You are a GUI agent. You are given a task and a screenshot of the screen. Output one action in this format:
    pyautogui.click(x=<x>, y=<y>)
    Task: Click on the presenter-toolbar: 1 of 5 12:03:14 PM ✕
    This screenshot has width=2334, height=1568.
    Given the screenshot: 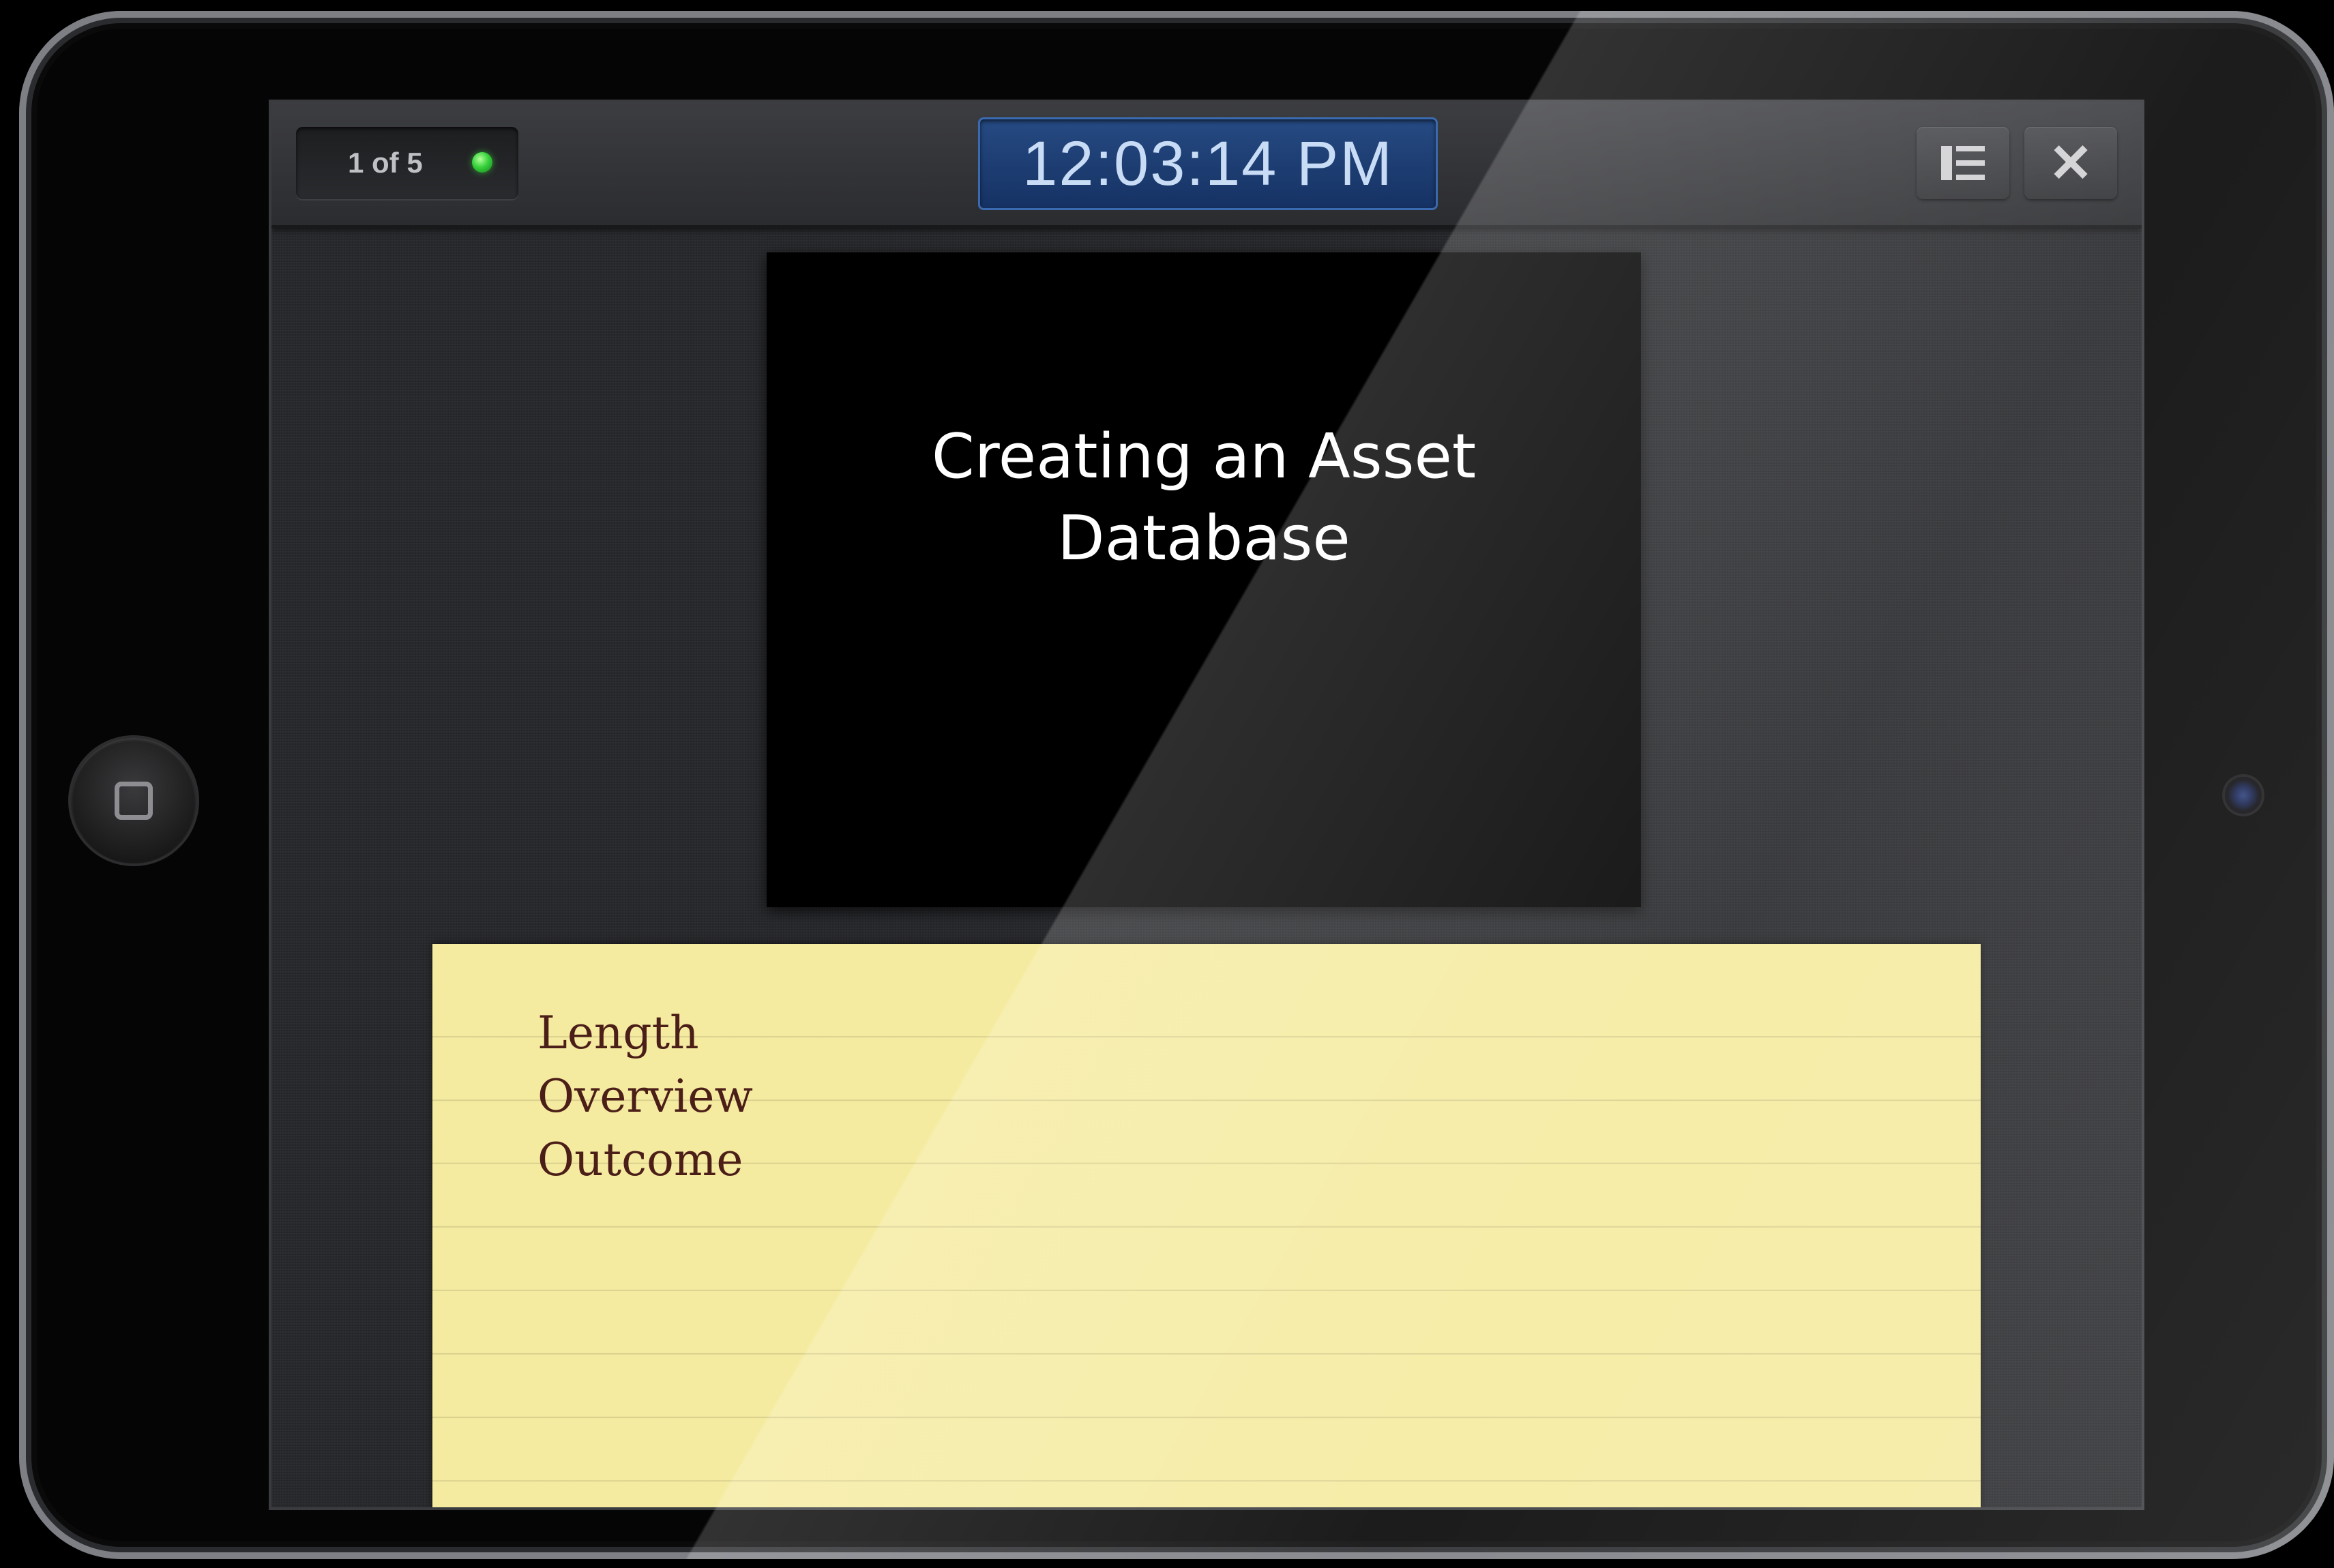 What is the action you would take?
    pyautogui.click(x=1206, y=165)
    